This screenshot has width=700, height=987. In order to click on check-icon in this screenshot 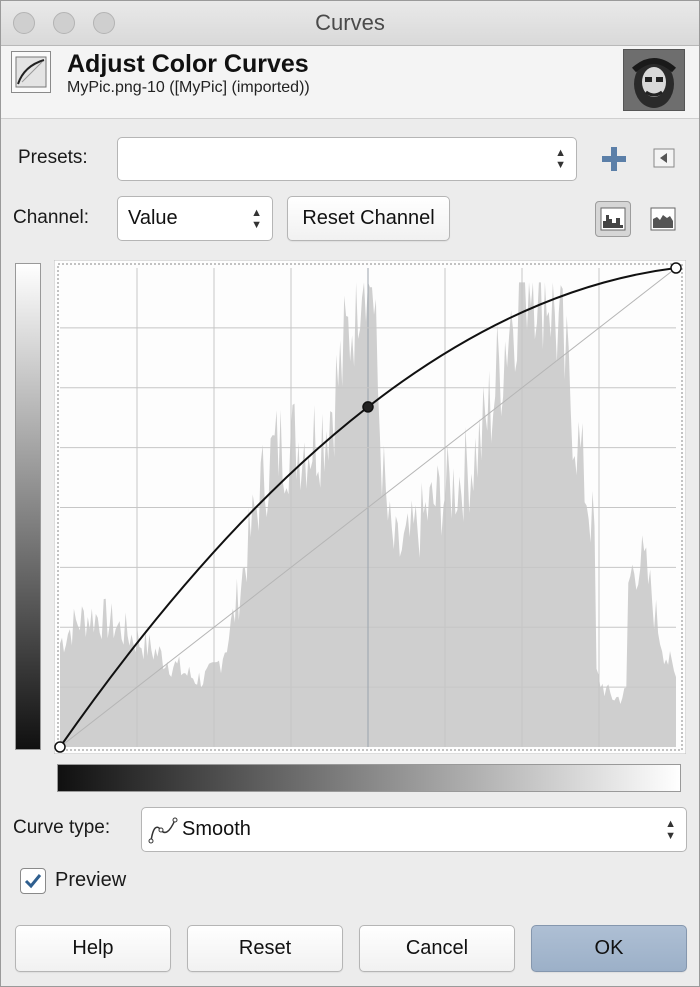, I will do `click(33, 881)`.